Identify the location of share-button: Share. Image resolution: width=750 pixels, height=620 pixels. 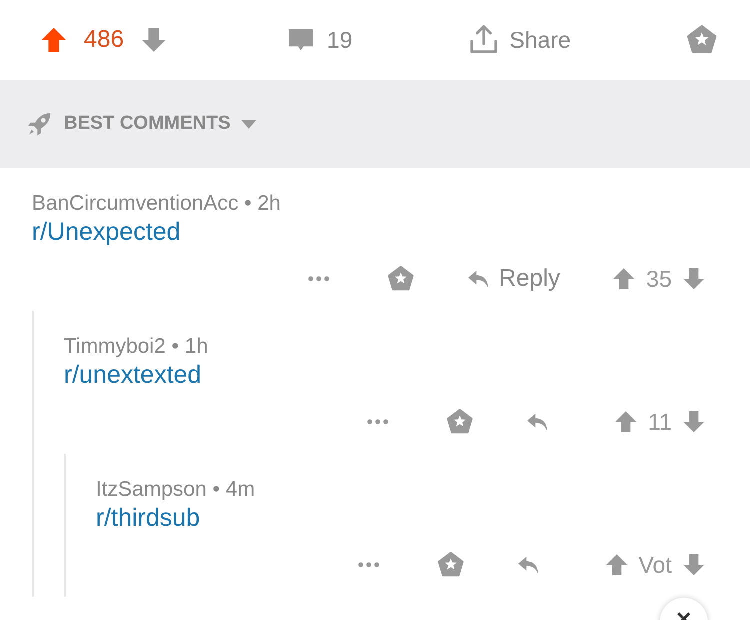
(519, 40).